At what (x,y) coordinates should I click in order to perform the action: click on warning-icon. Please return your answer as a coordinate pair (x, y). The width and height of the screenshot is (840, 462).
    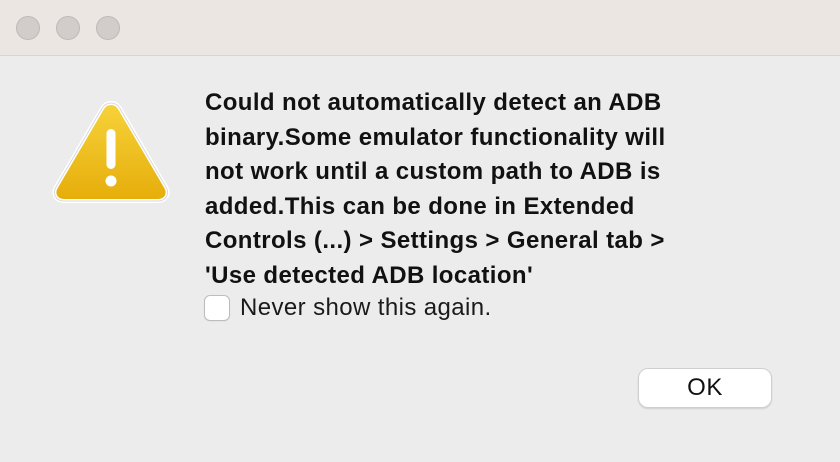
    Looking at the image, I should click on (111, 152).